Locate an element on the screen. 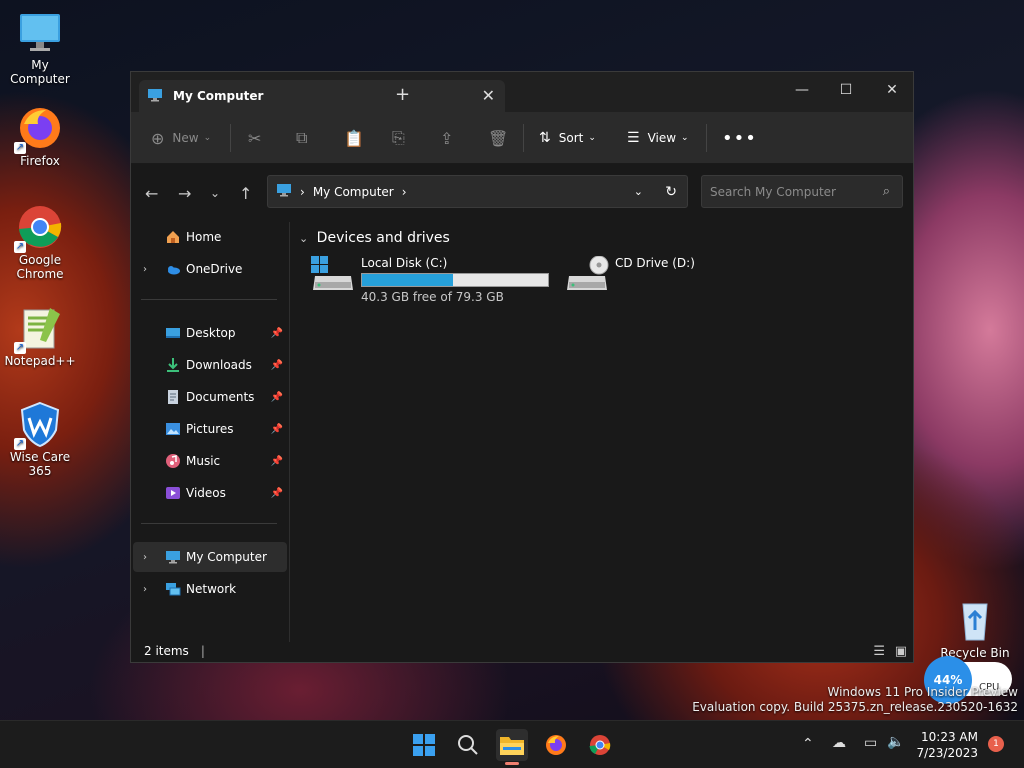 Image resolution: width=1024 pixels, height=768 pixels. music-note-icon is located at coordinates (173, 461).